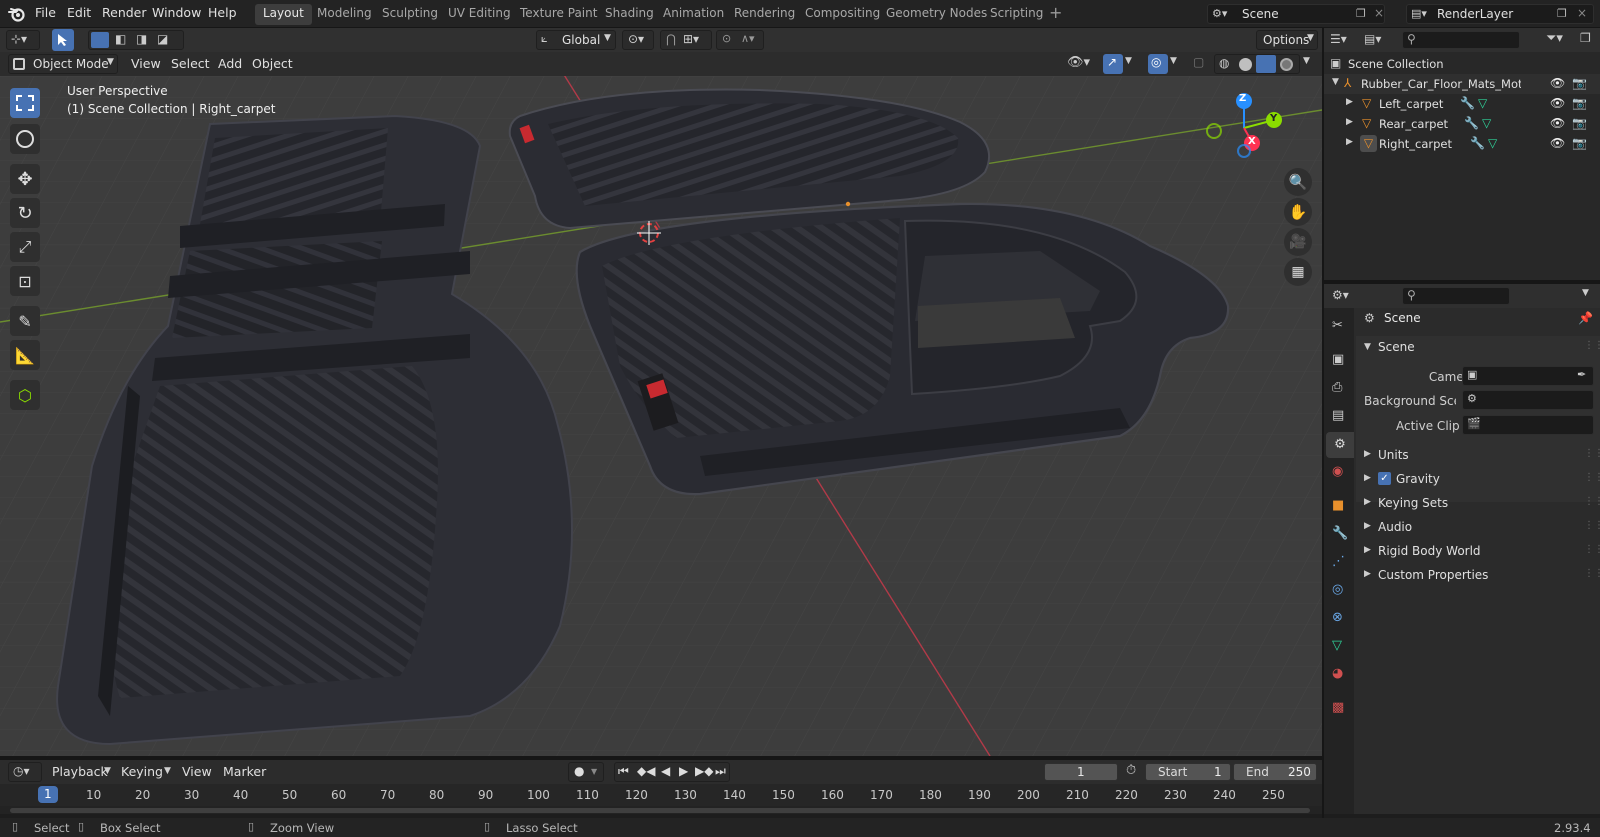  Describe the element at coordinates (1384, 478) in the screenshot. I see `gravity-checkbox: ✓` at that location.